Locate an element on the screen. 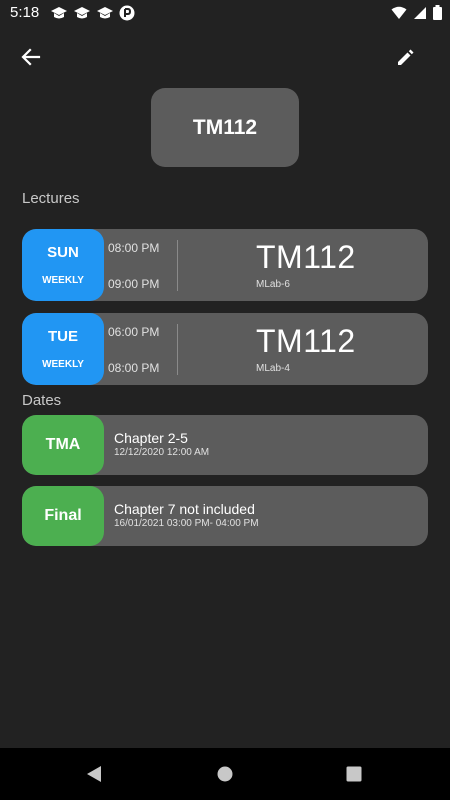 Image resolution: width=450 pixels, height=800 pixels. lecture-end-time: 08:00 PM is located at coordinates (134, 368).